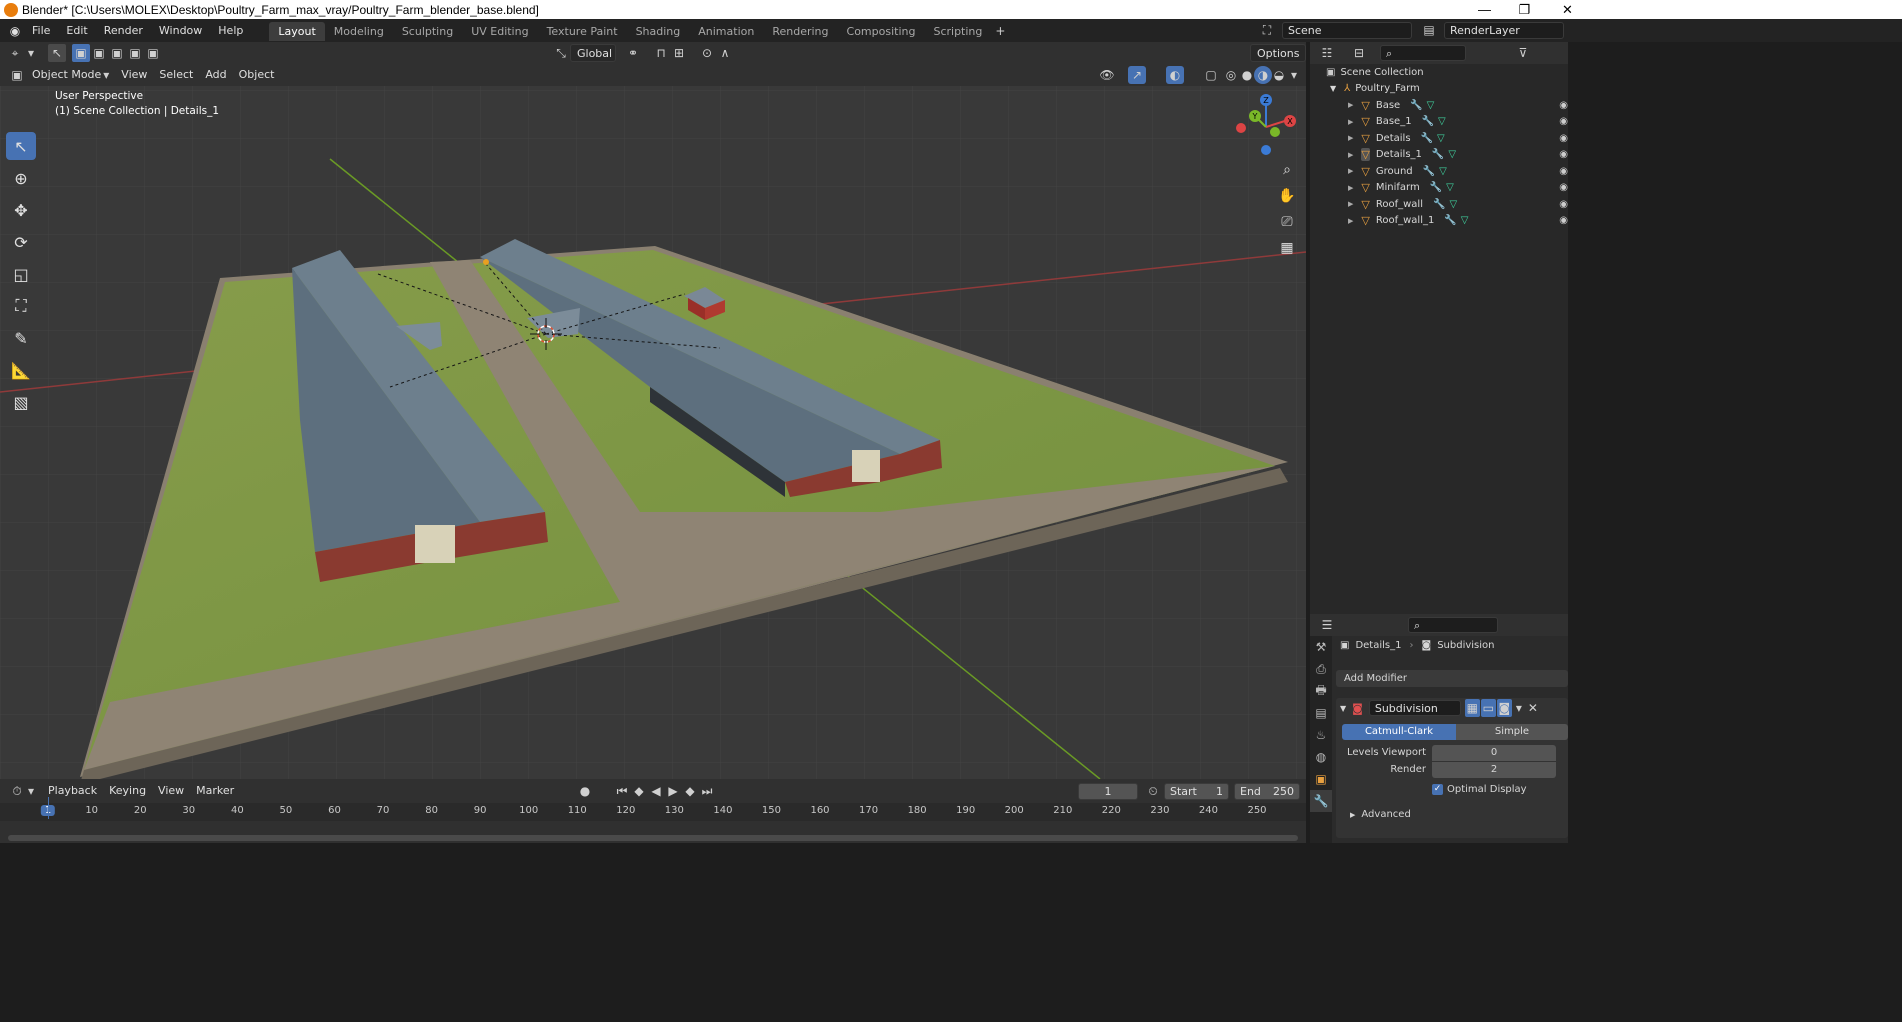 This screenshot has height=1022, width=1902. Describe the element at coordinates (1524, 9) in the screenshot. I see `maximize-button: ❐` at that location.